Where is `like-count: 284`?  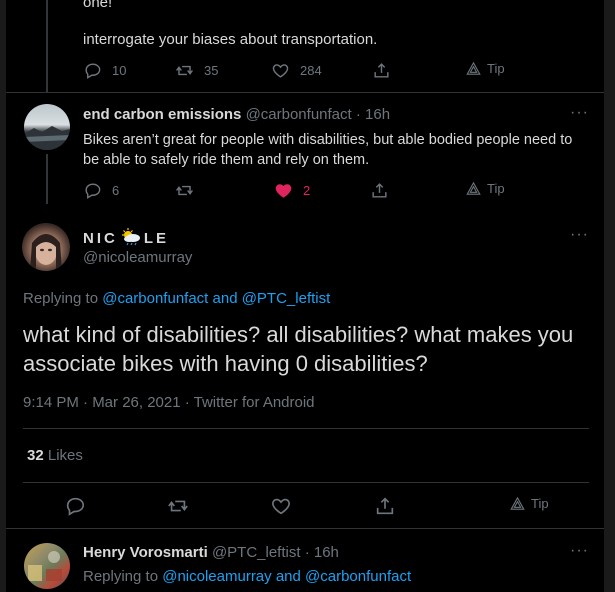 like-count: 284 is located at coordinates (311, 70).